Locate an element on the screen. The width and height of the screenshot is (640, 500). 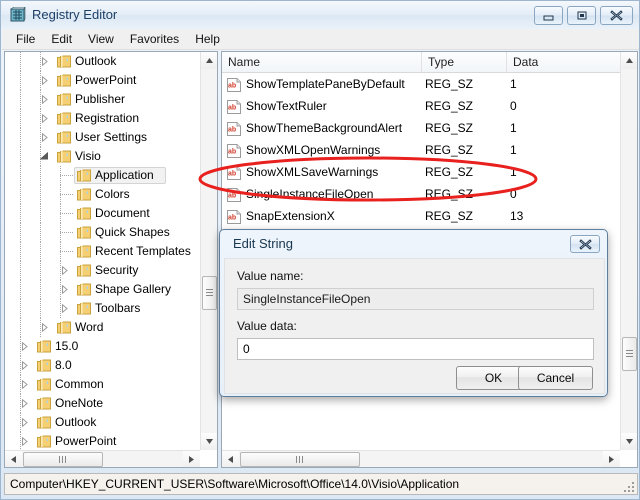
list-hscroll-thumb is located at coordinates (300, 459).